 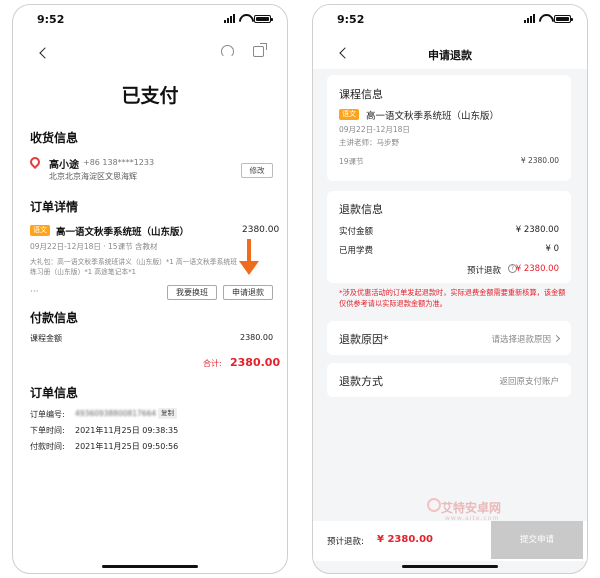 What do you see at coordinates (192, 292) in the screenshot?
I see `switch-class-button: 我要换班` at bounding box center [192, 292].